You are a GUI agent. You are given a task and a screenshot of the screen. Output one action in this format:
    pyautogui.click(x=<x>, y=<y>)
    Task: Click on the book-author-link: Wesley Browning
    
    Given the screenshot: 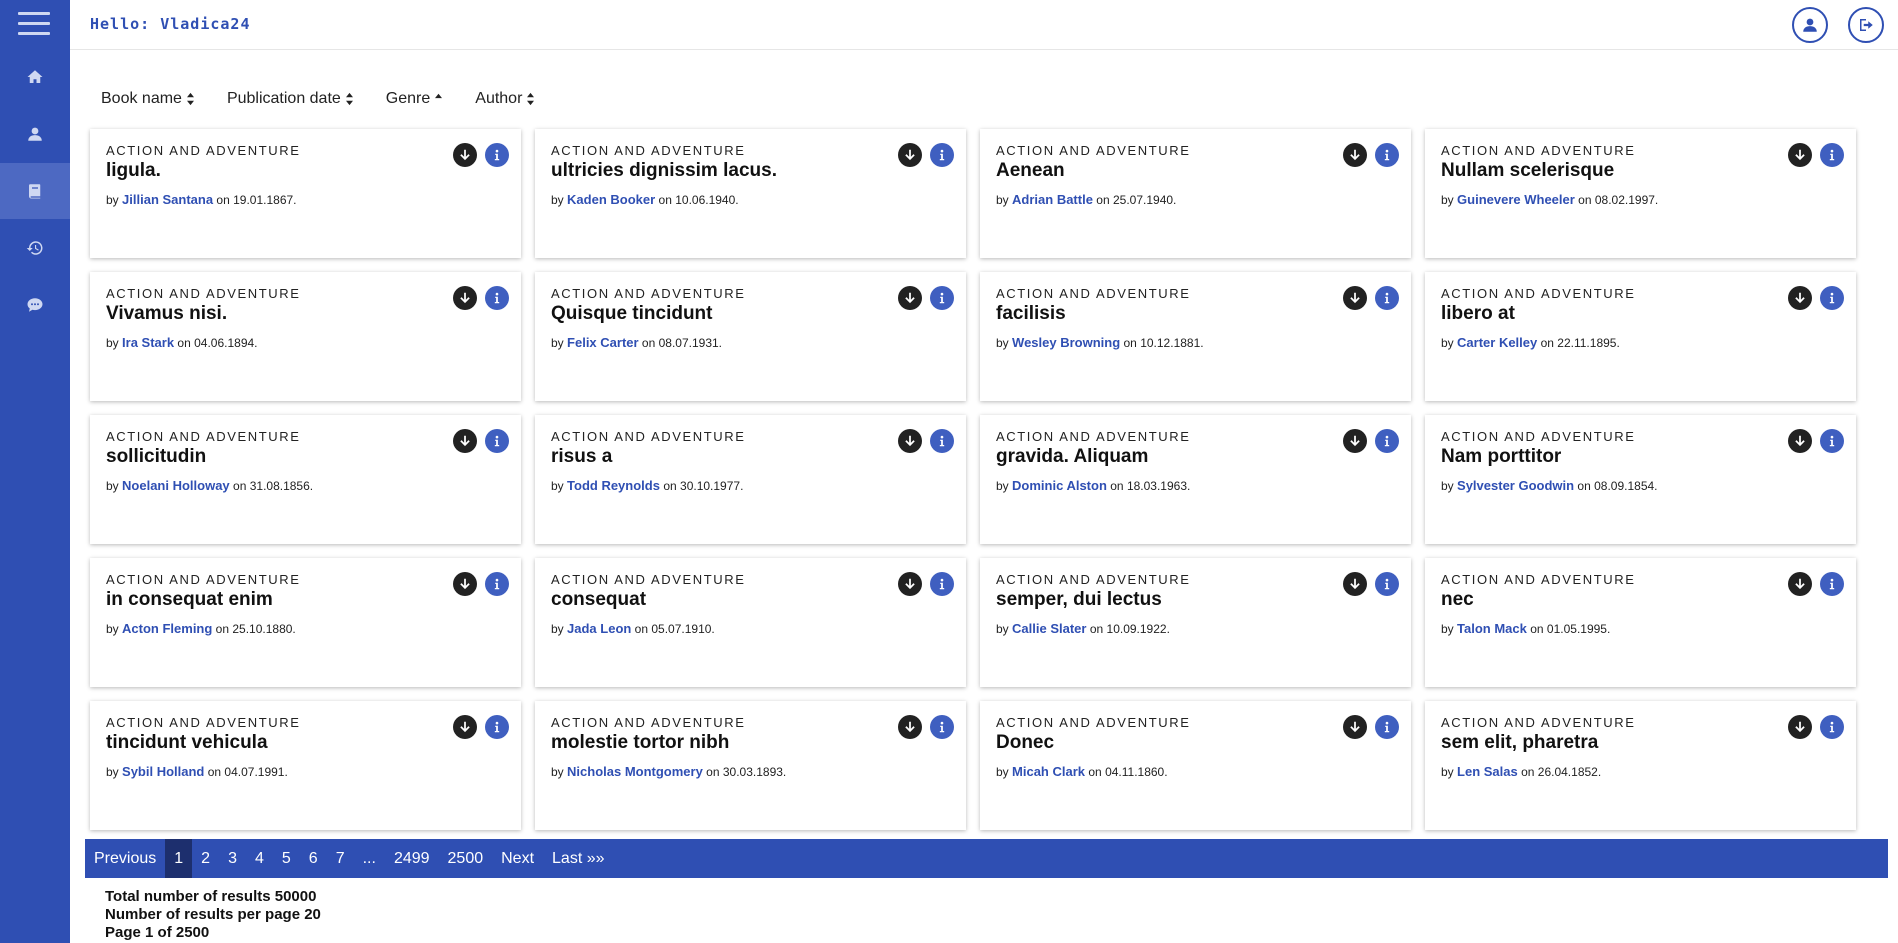 What is the action you would take?
    pyautogui.click(x=1066, y=342)
    